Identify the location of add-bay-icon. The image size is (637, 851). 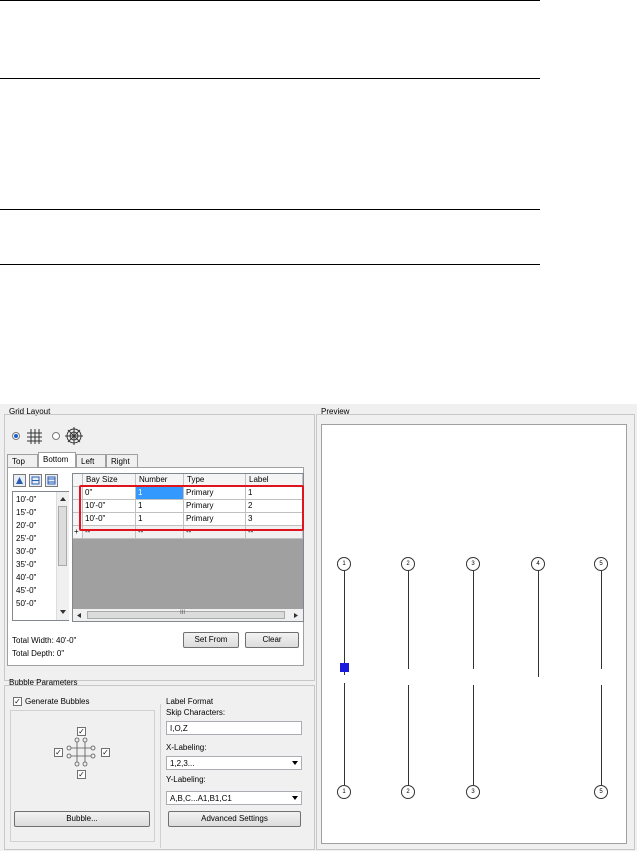
(19, 480).